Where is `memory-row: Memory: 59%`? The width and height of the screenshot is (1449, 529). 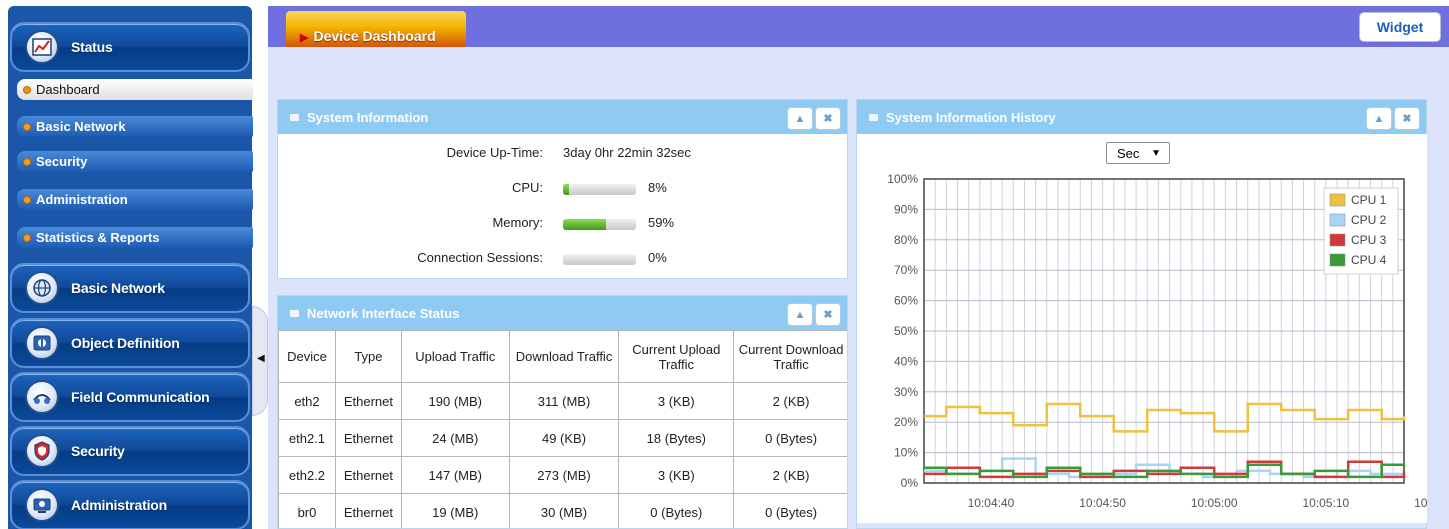
memory-row: Memory: 59% is located at coordinates (563, 225).